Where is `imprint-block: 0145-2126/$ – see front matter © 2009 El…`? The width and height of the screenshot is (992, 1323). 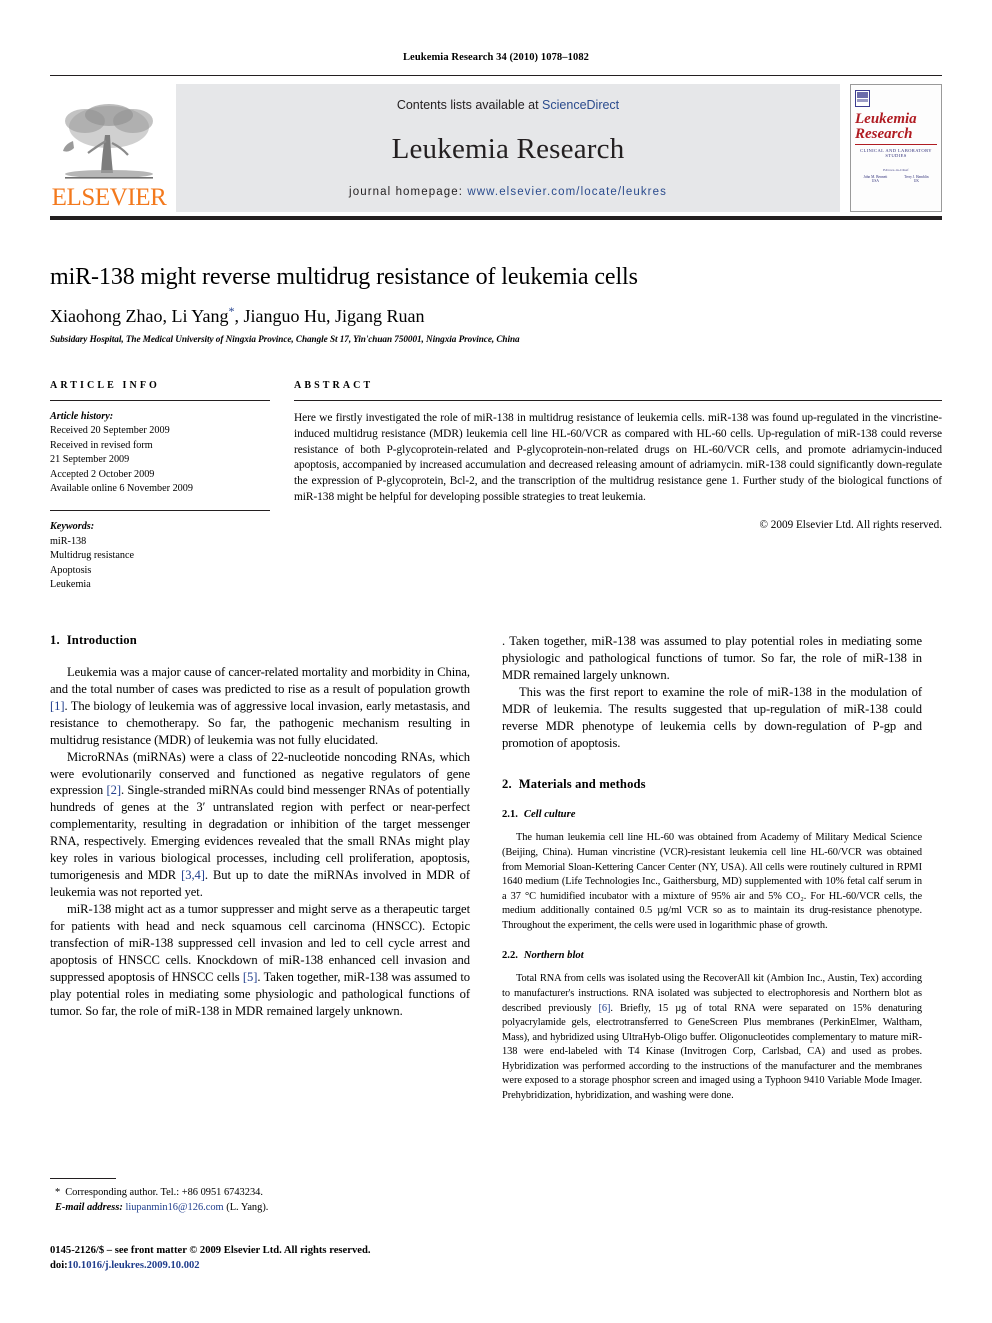
imprint-block: 0145-2126/$ – see front matter © 2009 El… is located at coordinates (265, 1258).